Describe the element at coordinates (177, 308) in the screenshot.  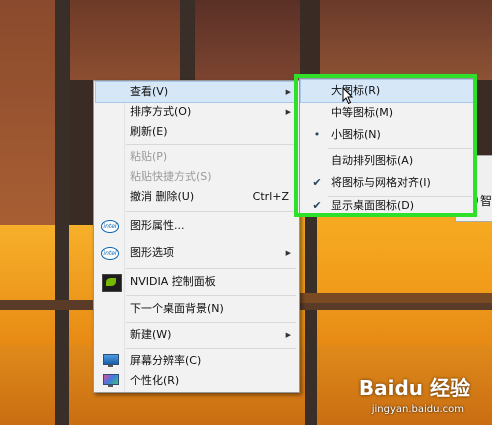
I see `menu-item-label: 下一个桌面背景(N)` at that location.